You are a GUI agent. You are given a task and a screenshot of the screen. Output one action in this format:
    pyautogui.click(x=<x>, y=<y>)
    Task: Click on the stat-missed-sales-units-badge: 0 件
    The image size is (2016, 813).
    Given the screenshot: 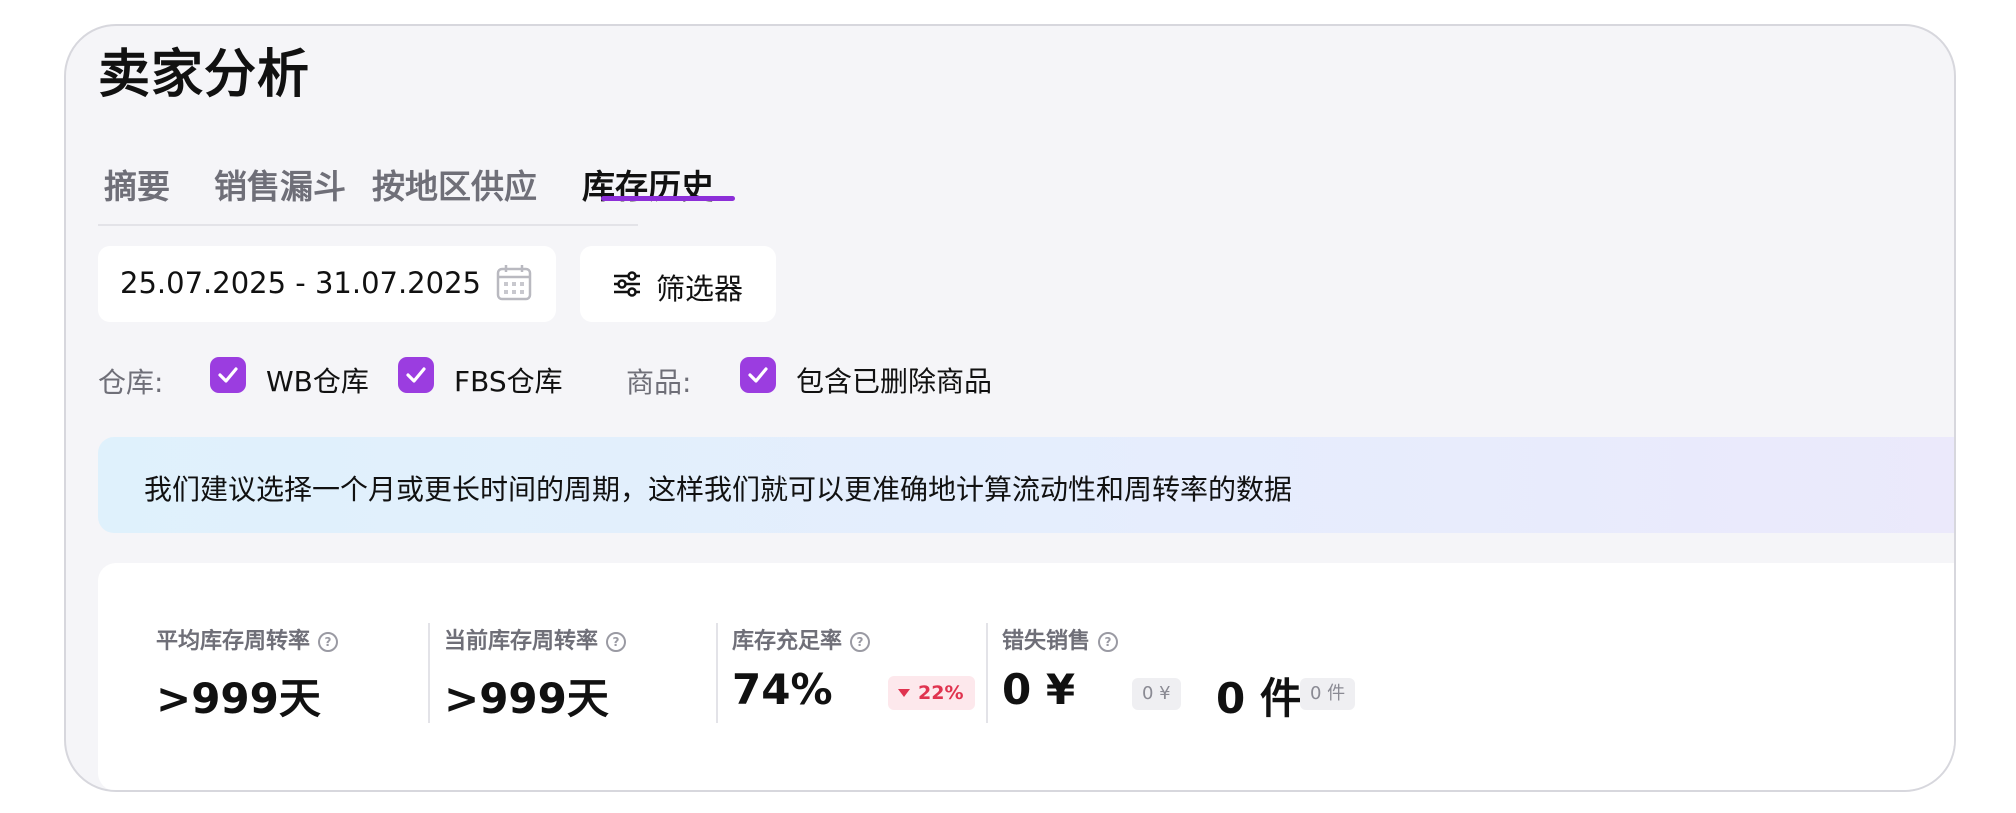 What is the action you would take?
    pyautogui.click(x=1328, y=694)
    